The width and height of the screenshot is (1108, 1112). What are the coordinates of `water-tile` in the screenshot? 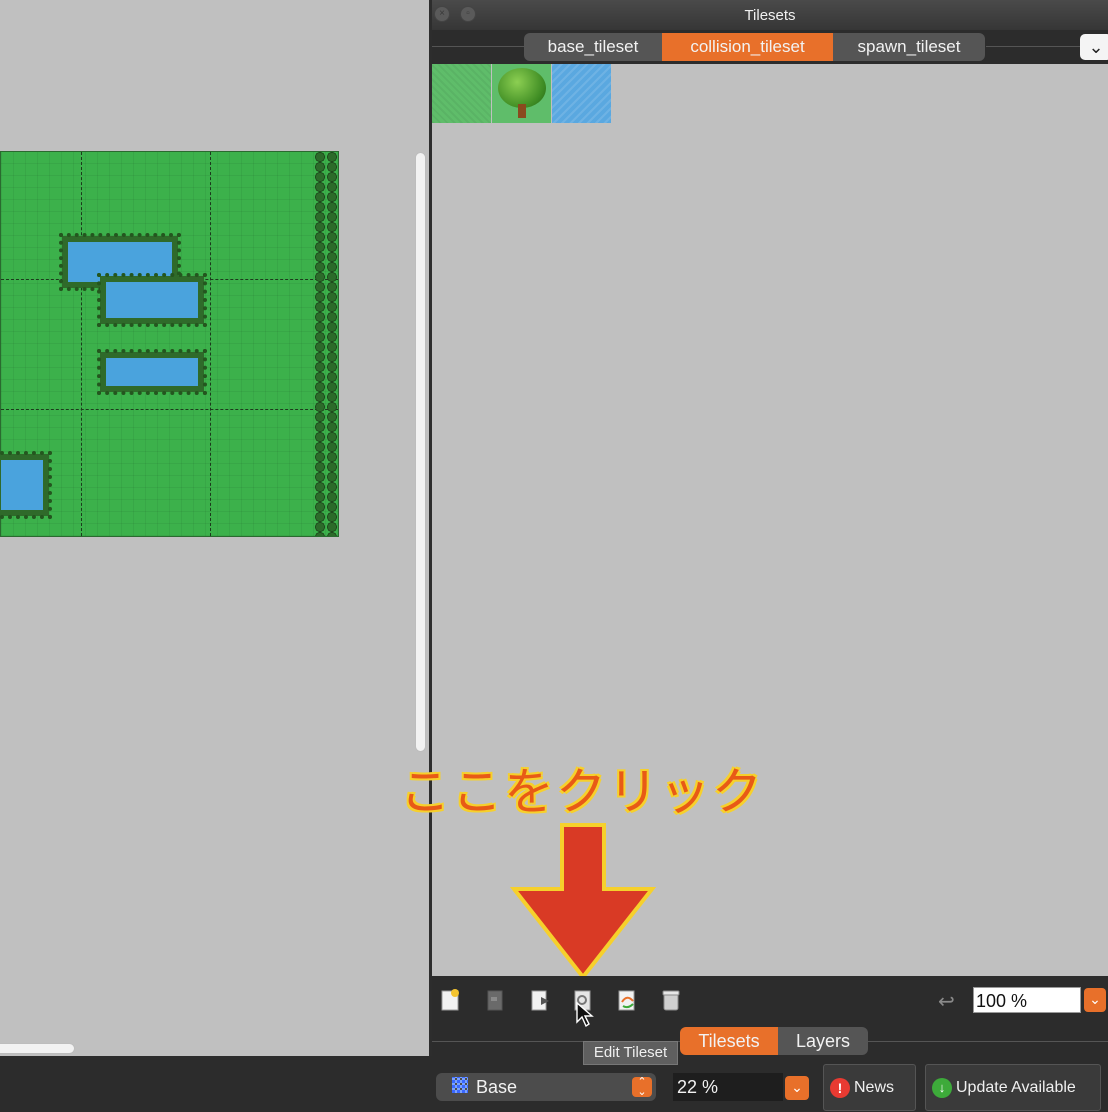 It's located at (581, 93).